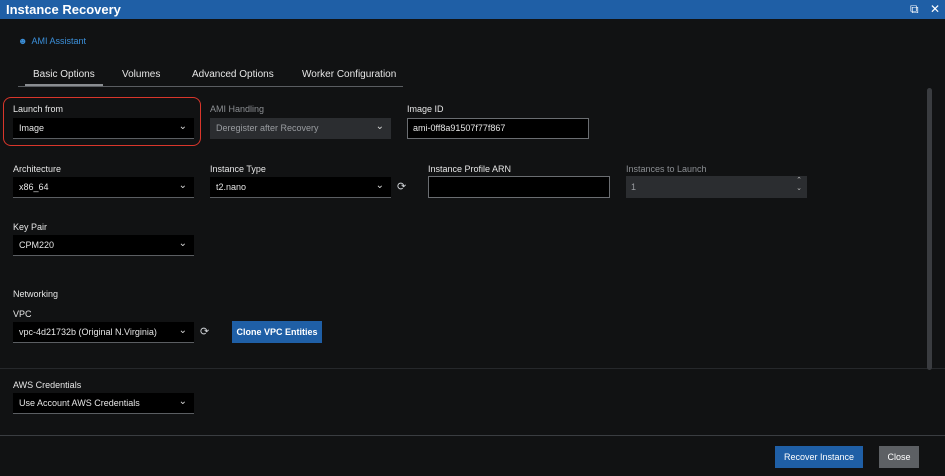 Image resolution: width=945 pixels, height=476 pixels. What do you see at coordinates (799, 184) in the screenshot?
I see `stepper-icon: ⌃ ⌄` at bounding box center [799, 184].